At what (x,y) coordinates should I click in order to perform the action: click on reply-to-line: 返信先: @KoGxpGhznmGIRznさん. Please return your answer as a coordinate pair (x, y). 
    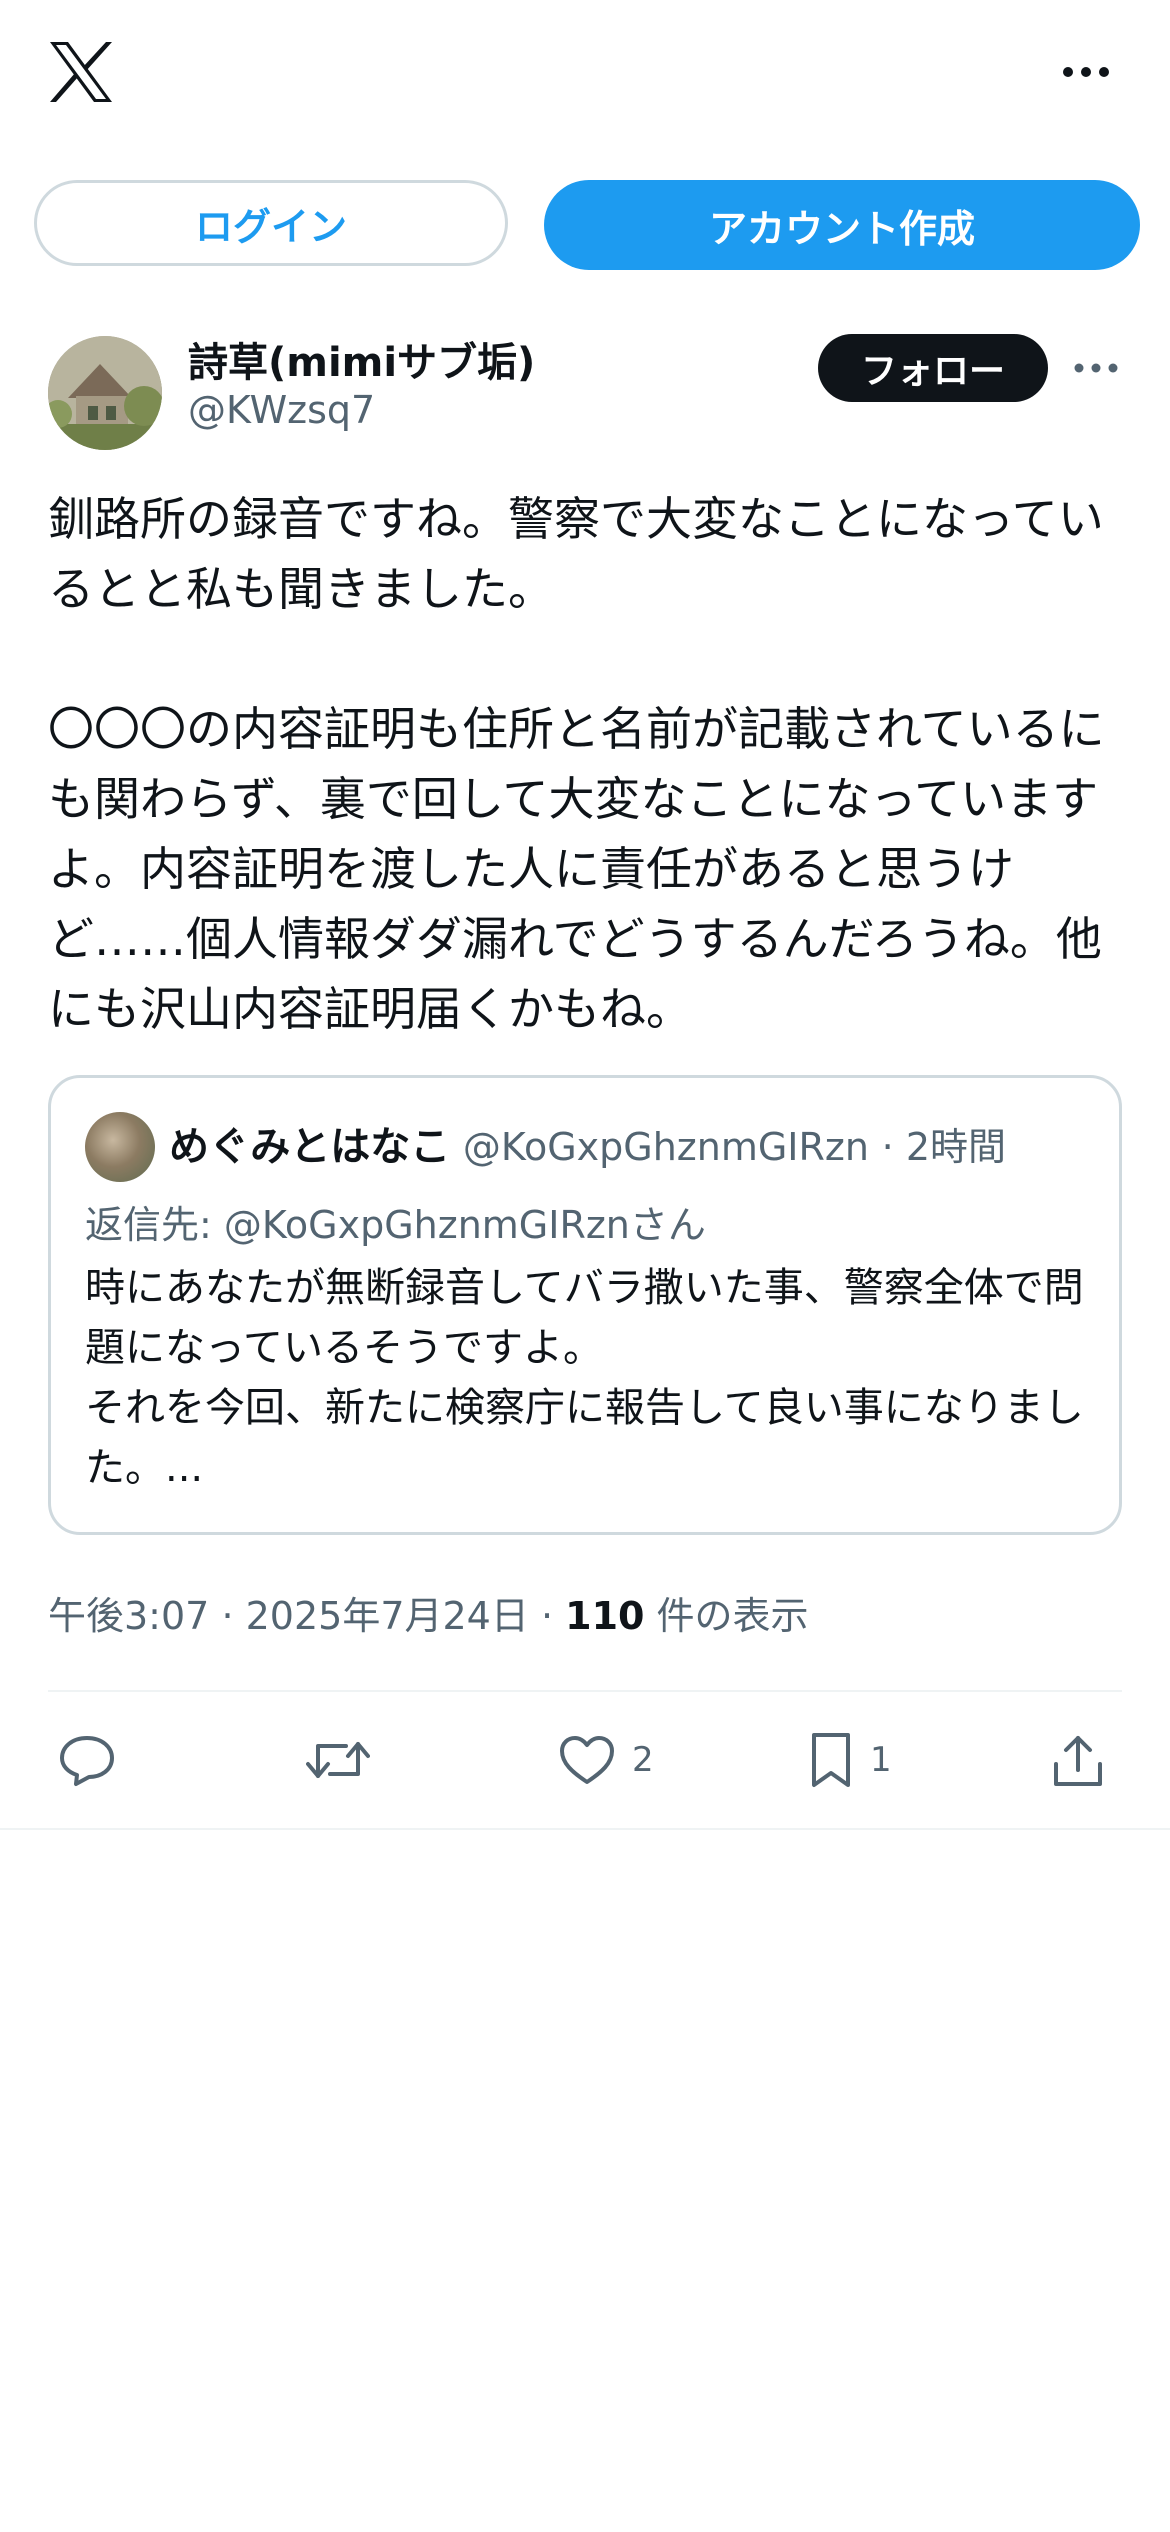
    Looking at the image, I should click on (395, 1221).